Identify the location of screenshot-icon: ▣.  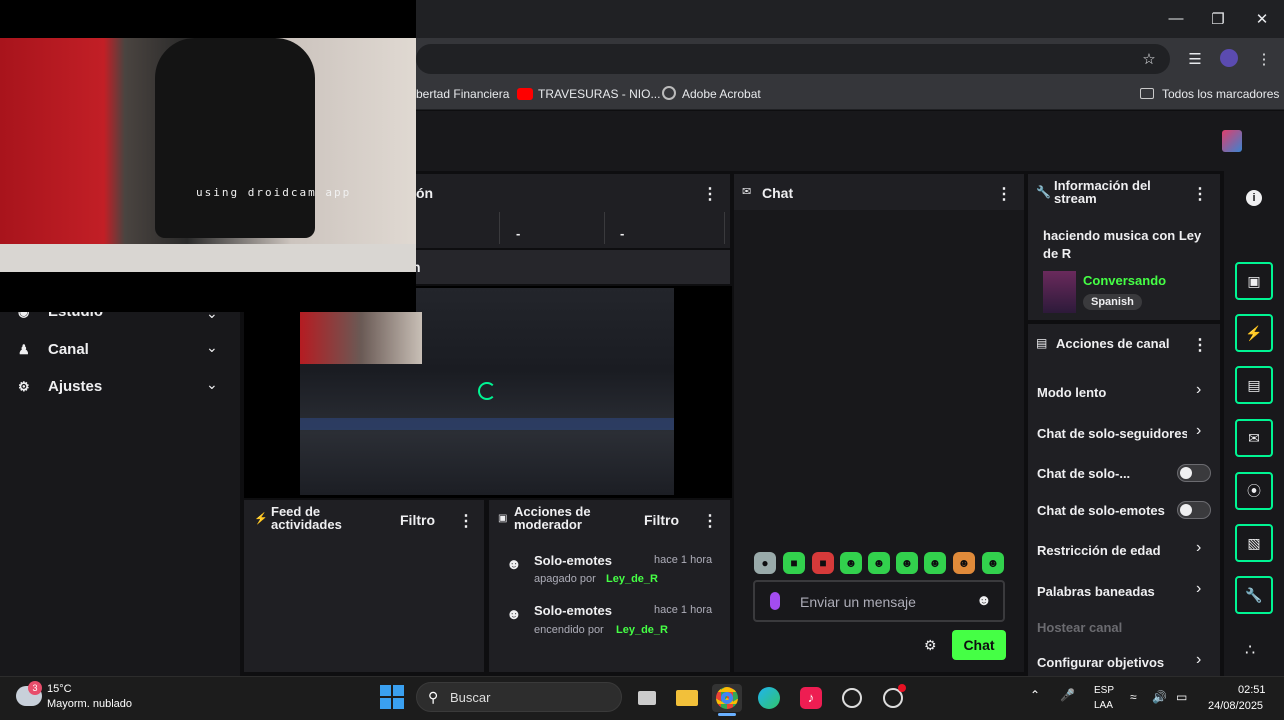
(1254, 281).